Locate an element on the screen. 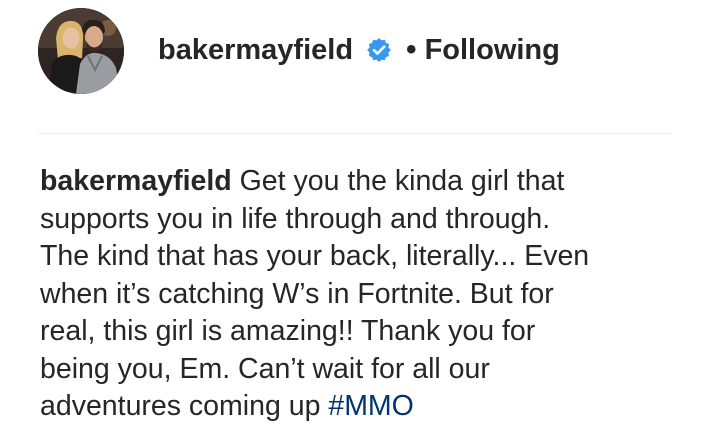  verified-badge-icon is located at coordinates (379, 50).